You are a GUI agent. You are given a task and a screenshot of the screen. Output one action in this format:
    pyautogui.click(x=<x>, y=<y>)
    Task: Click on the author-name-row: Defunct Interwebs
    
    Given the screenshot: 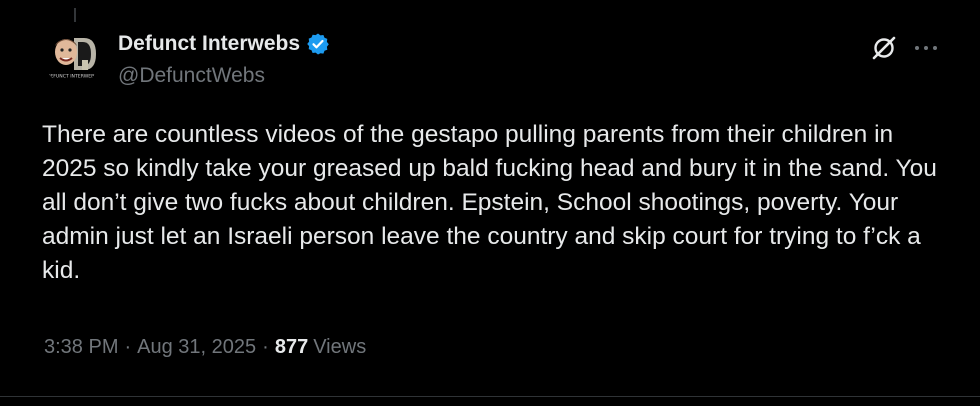 What is the action you would take?
    pyautogui.click(x=224, y=44)
    